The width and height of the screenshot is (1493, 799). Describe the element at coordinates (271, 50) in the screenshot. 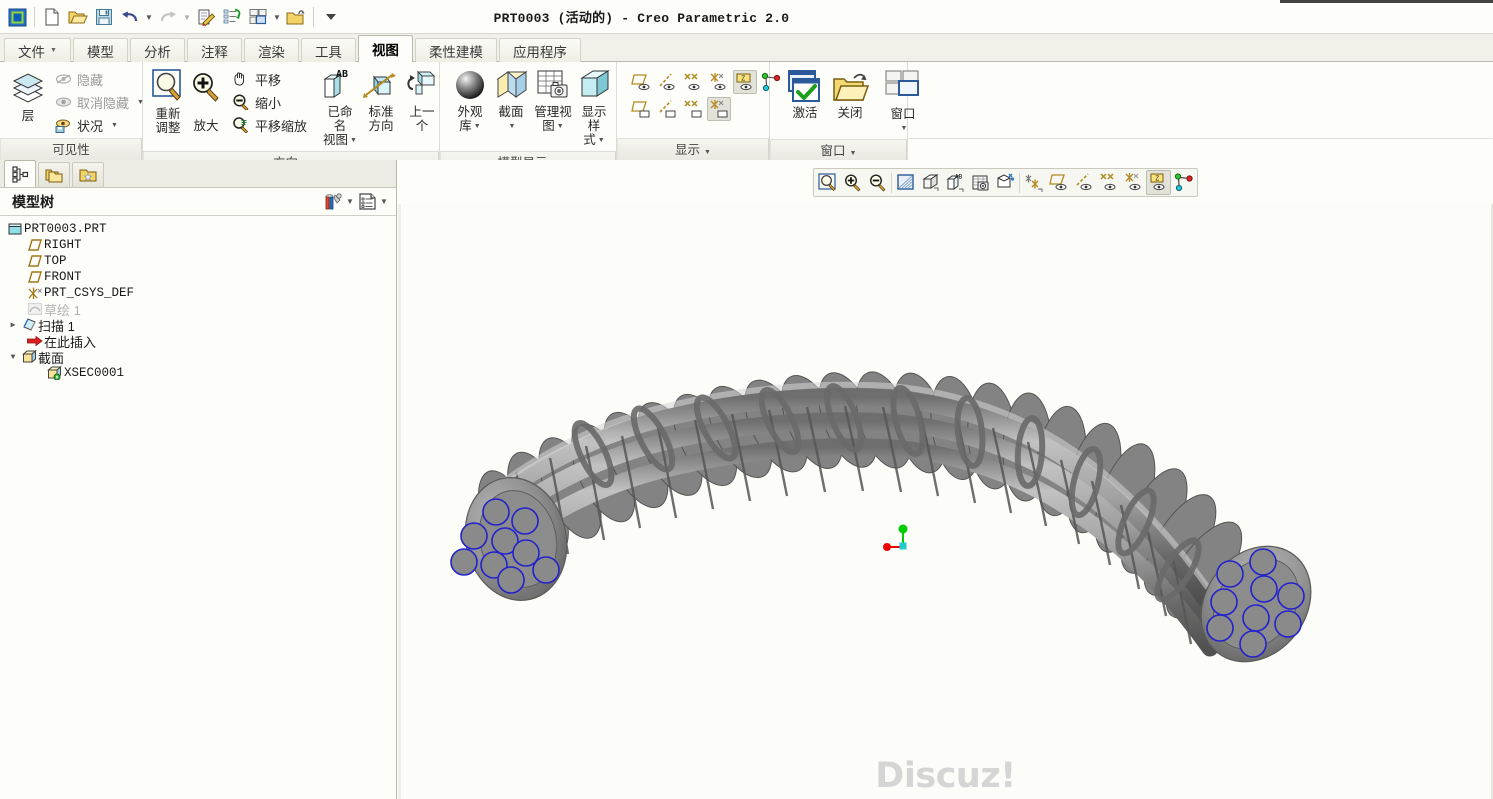

I see `tab-render: 渲染` at that location.